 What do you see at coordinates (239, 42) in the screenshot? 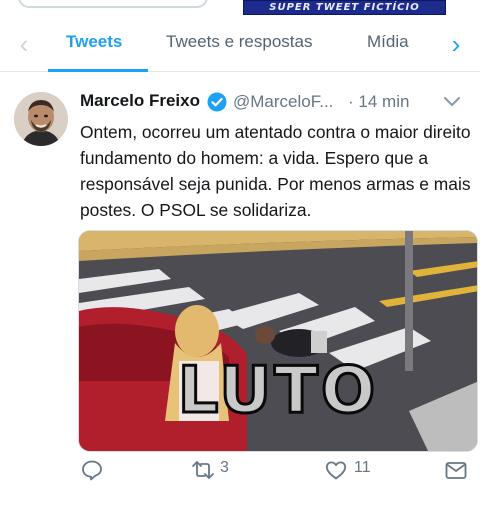
I see `tab-tweets-and-replies: Tweets e respostas` at bounding box center [239, 42].